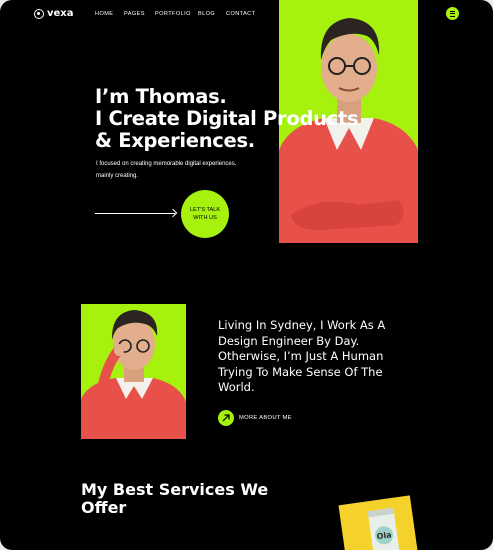 This screenshot has height=550, width=493. I want to click on more-about-me-link: MORE ABOUT ME, so click(255, 418).